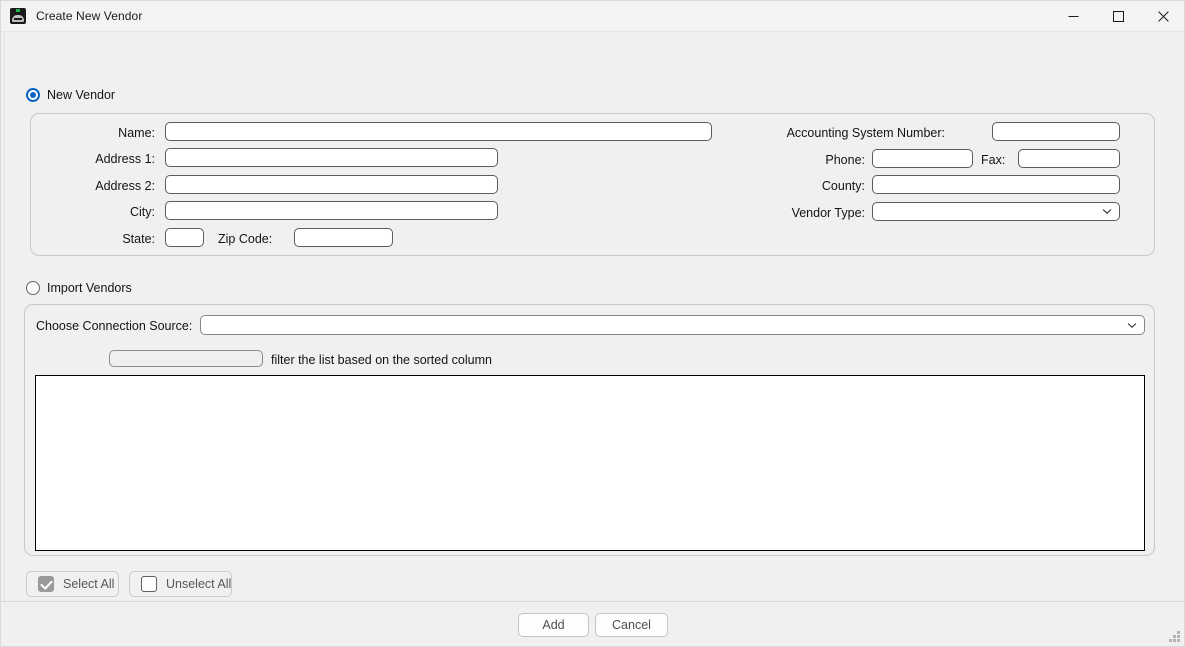 The height and width of the screenshot is (647, 1185). Describe the element at coordinates (1069, 158) in the screenshot. I see `fax-input` at that location.